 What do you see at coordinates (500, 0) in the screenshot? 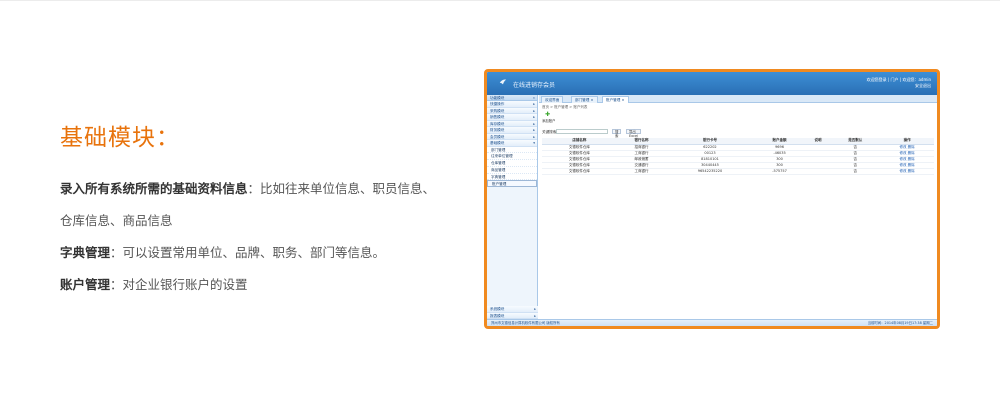
I see `top-divider` at bounding box center [500, 0].